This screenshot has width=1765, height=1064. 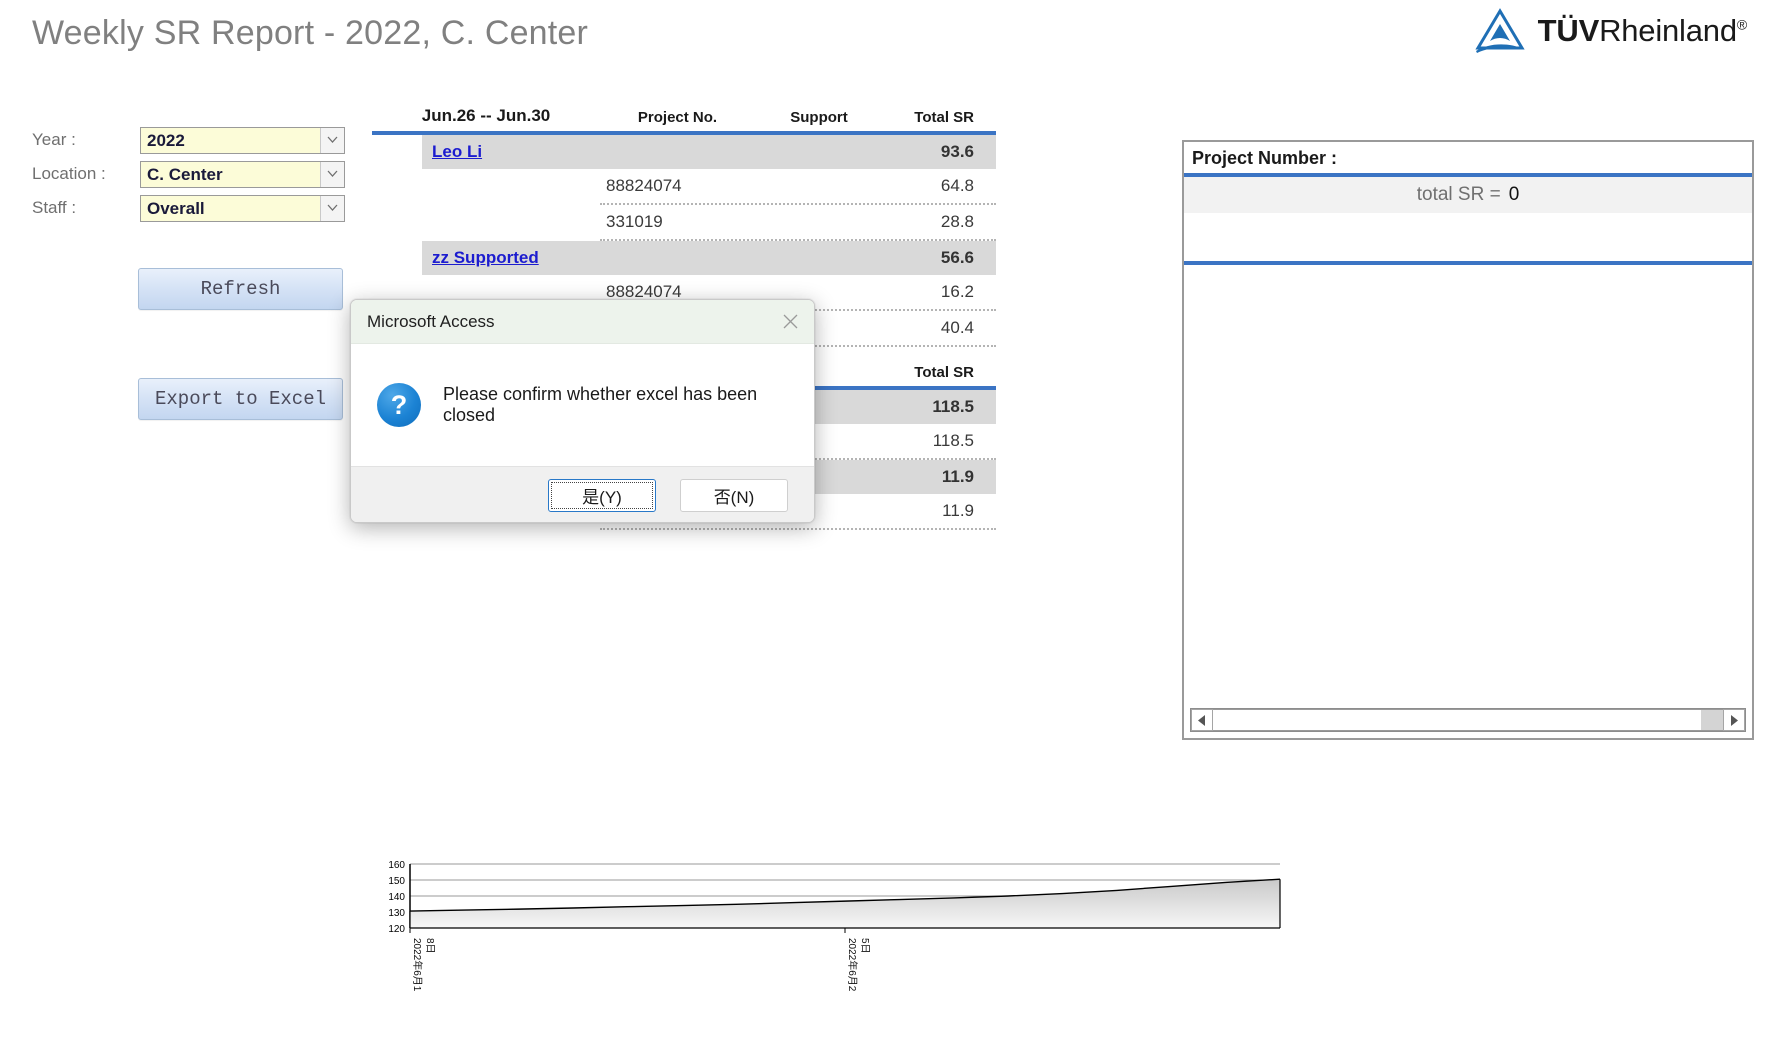 What do you see at coordinates (242, 140) in the screenshot?
I see `year-dropdown: 2022` at bounding box center [242, 140].